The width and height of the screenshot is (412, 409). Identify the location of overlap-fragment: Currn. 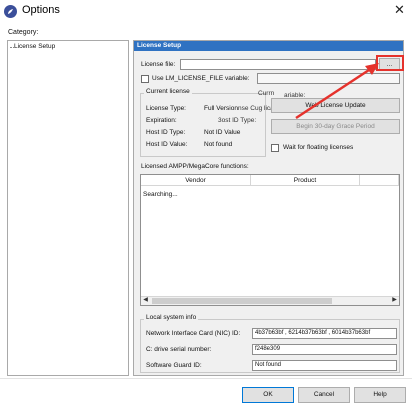
(266, 93).